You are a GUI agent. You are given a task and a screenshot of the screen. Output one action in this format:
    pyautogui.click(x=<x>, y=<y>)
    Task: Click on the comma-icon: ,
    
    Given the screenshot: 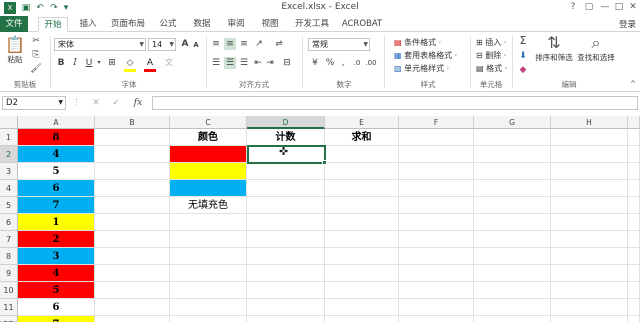 What is the action you would take?
    pyautogui.click(x=343, y=63)
    